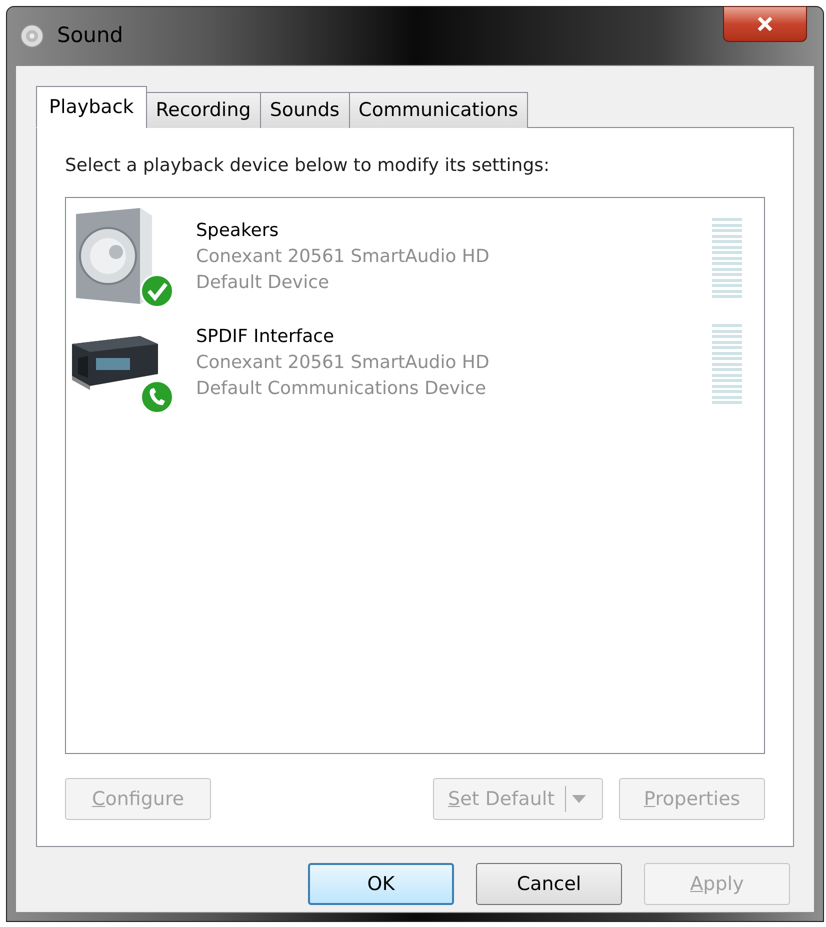 Image resolution: width=826 pixels, height=927 pixels. Describe the element at coordinates (342, 389) in the screenshot. I see `device-status: Default Communications Device` at that location.